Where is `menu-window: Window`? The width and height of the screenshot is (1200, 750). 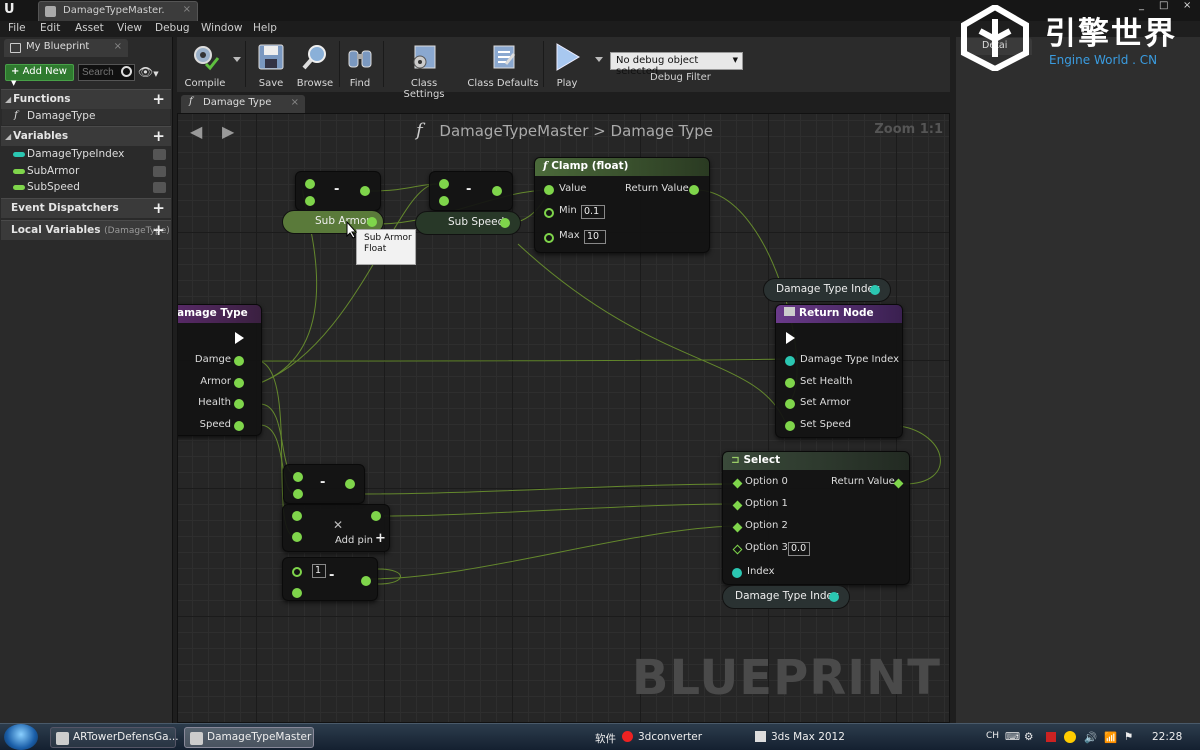
menu-window: Window is located at coordinates (221, 28).